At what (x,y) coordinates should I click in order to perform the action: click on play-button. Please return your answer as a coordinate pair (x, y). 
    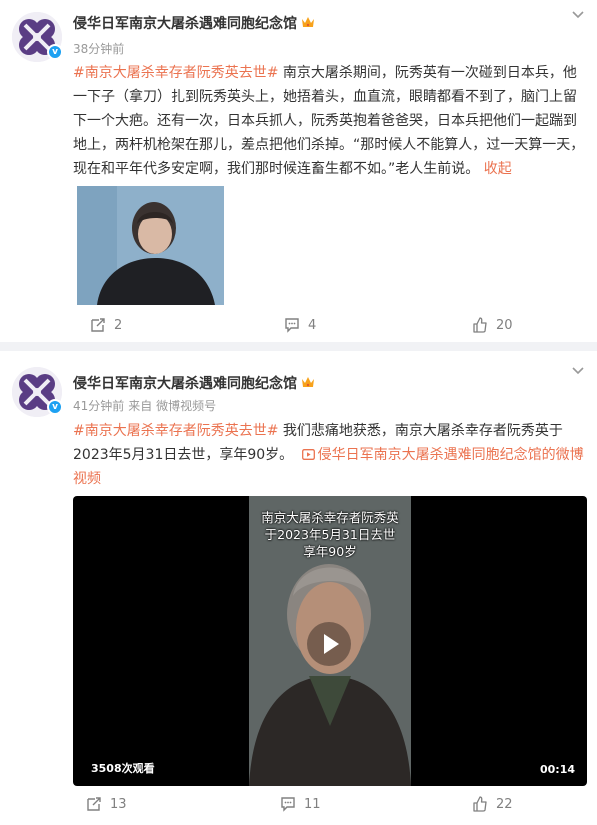
    Looking at the image, I should click on (329, 644).